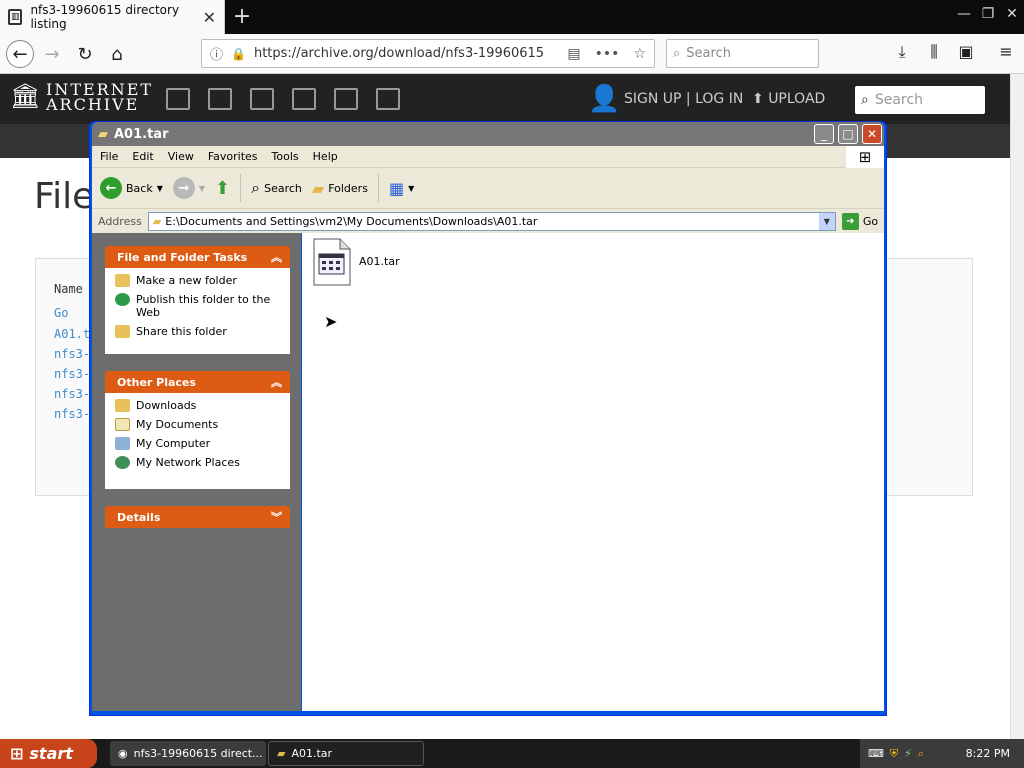 The width and height of the screenshot is (1024, 768). I want to click on start-label: start, so click(51, 753).